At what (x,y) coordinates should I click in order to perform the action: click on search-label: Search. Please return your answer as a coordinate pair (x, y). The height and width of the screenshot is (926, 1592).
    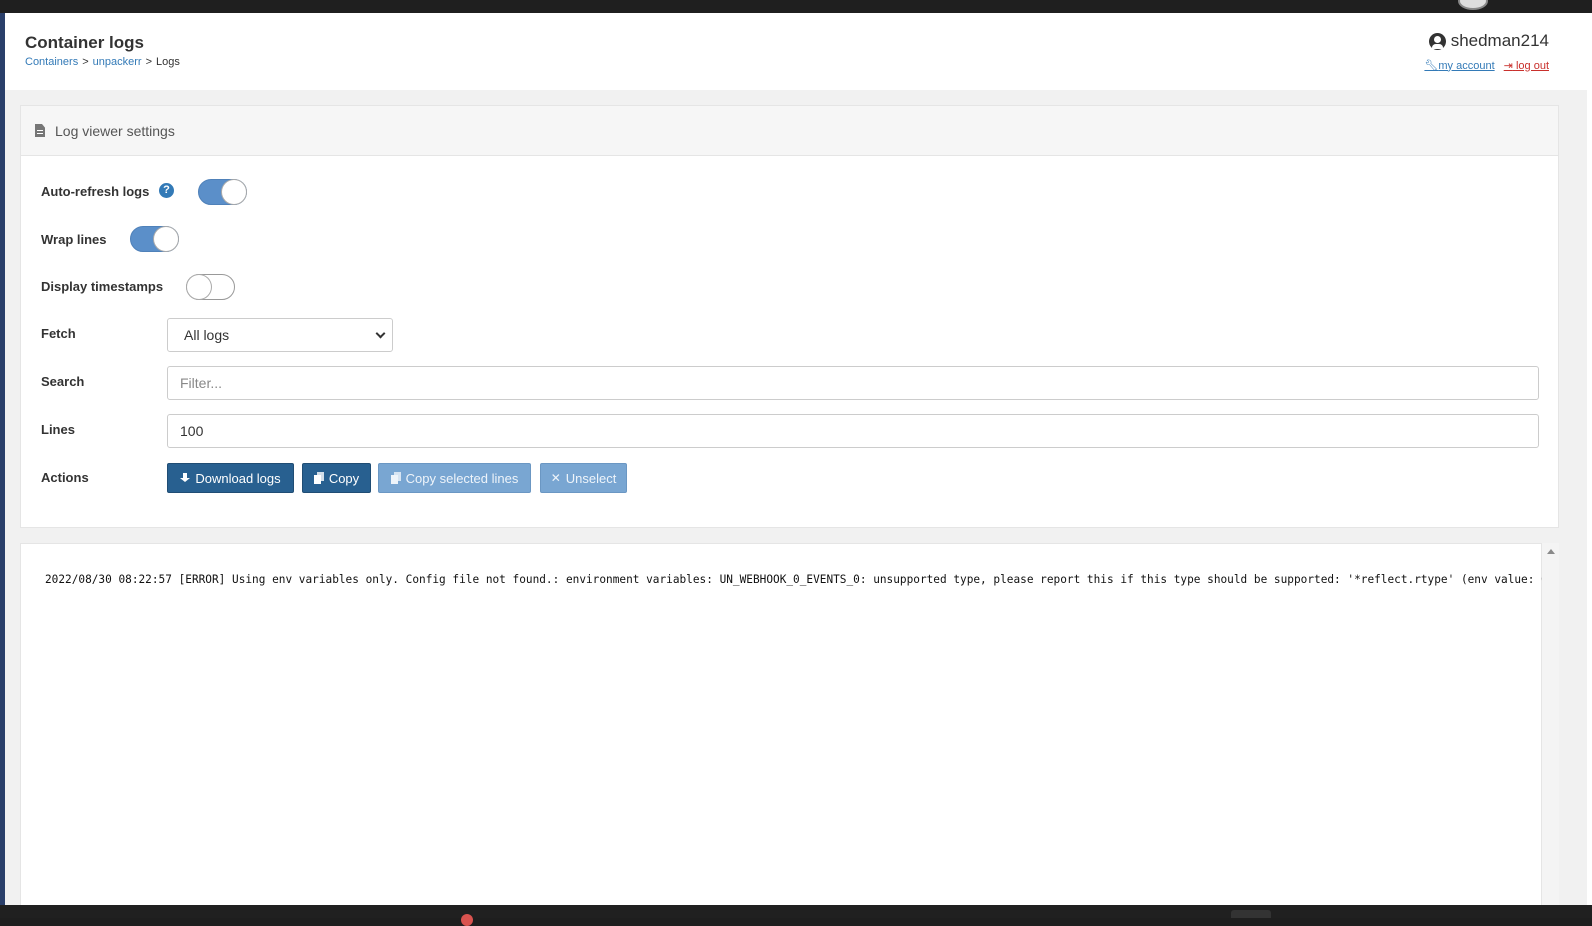
    Looking at the image, I should click on (63, 381).